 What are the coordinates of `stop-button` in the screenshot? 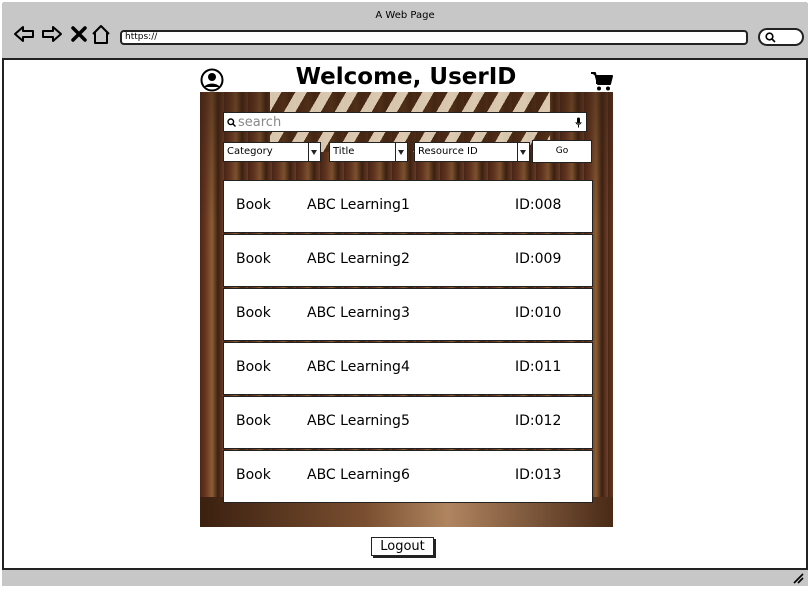 It's located at (79, 34).